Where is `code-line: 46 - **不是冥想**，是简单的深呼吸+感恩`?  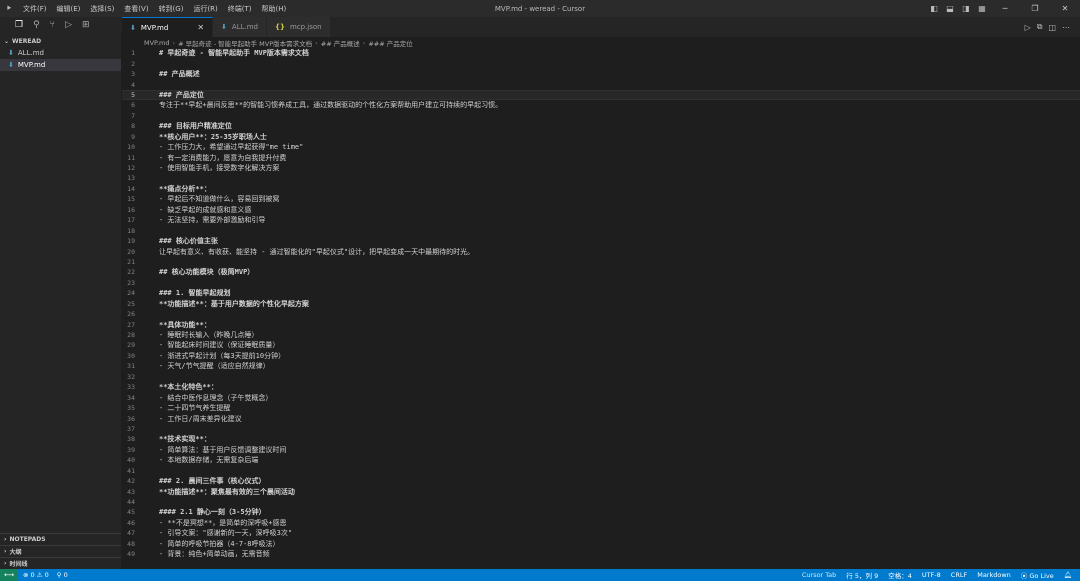
code-line: 46 - **不是冥想**，是简单的深呼吸+感恩 is located at coordinates (601, 523).